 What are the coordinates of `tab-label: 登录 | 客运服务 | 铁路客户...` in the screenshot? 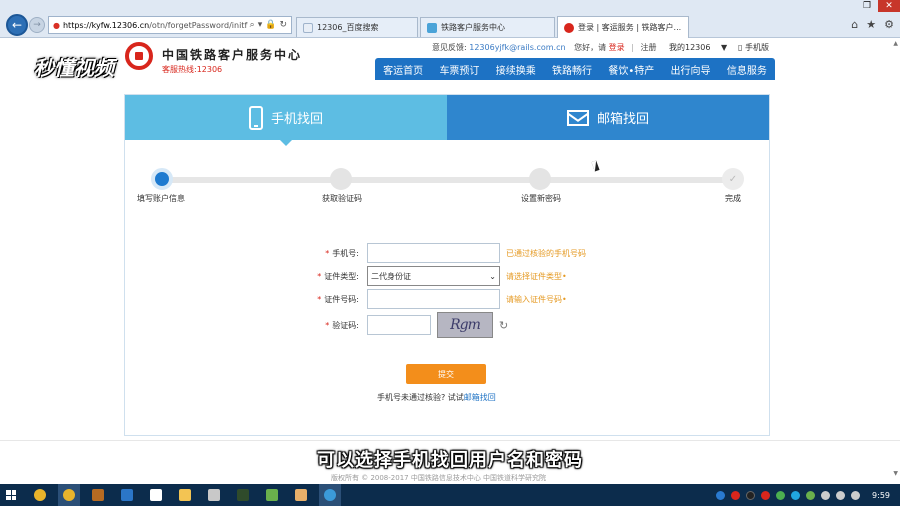 It's located at (630, 27).